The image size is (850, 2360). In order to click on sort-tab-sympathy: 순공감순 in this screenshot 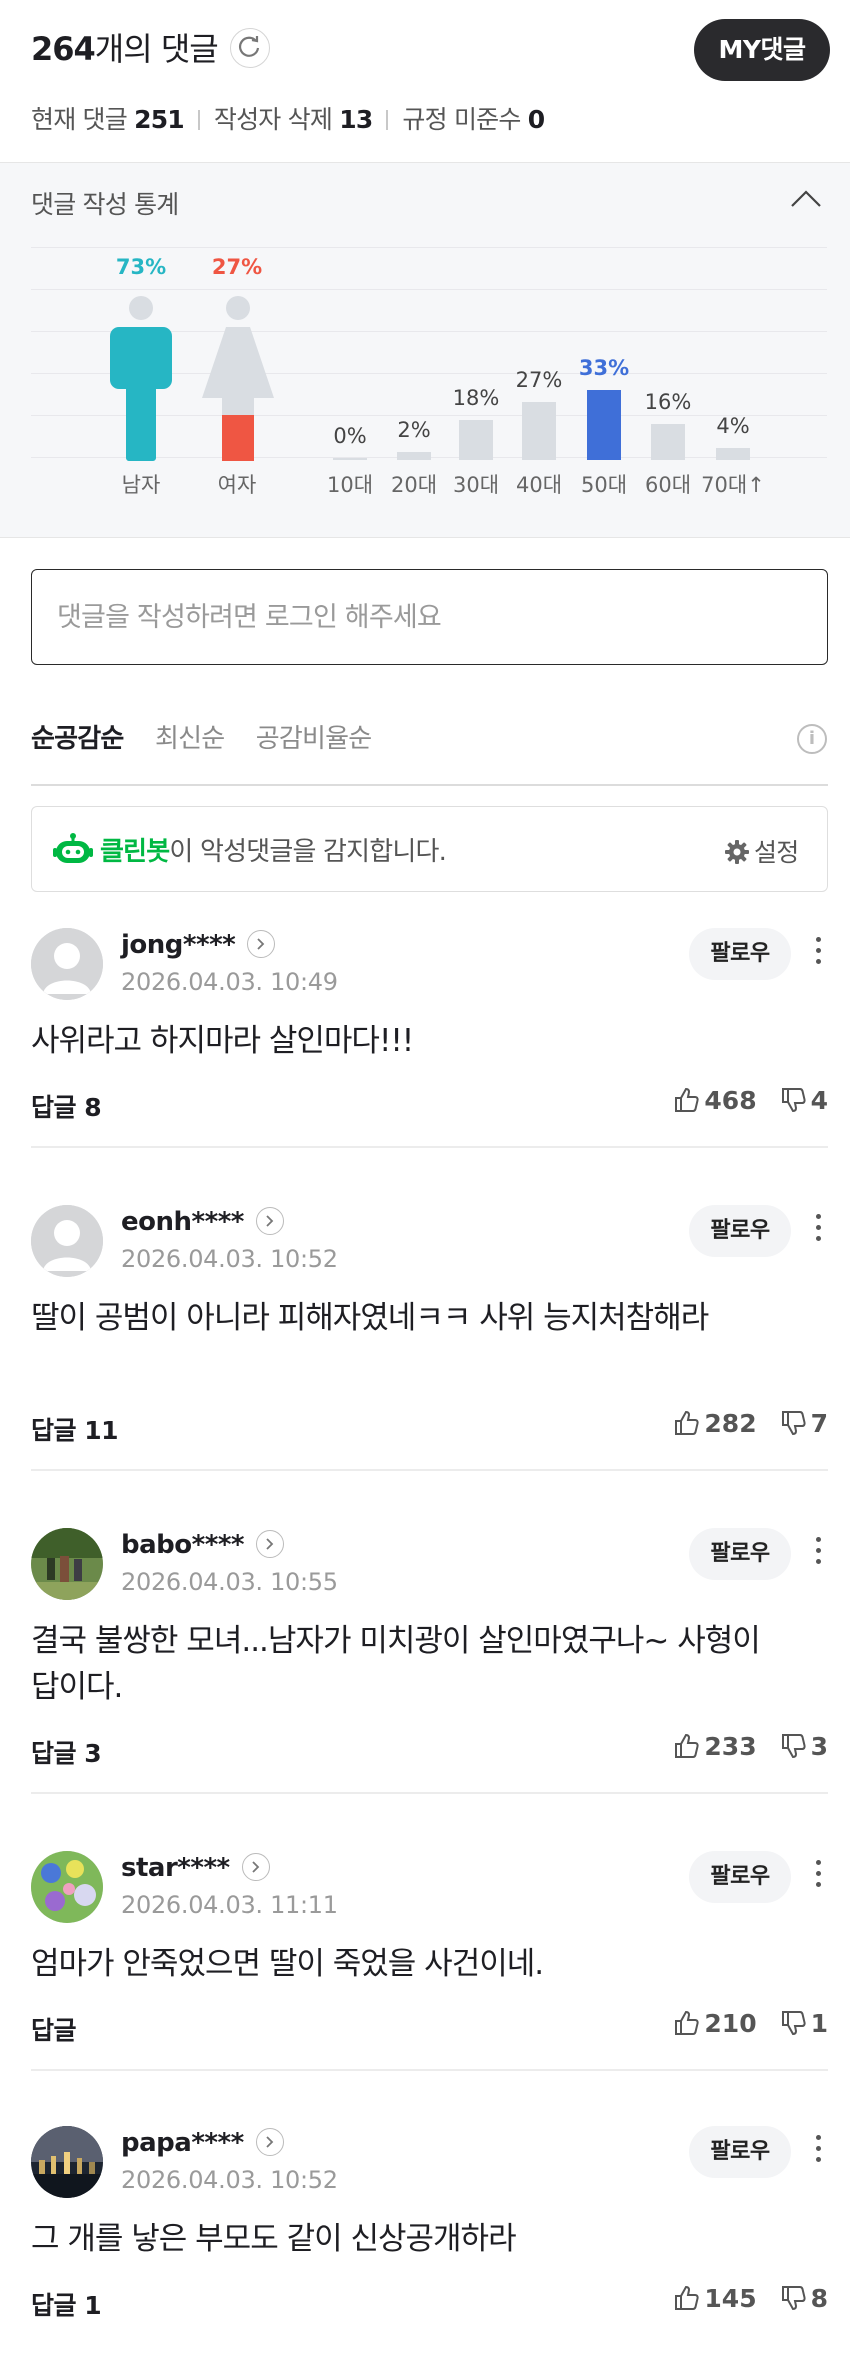, I will do `click(77, 739)`.